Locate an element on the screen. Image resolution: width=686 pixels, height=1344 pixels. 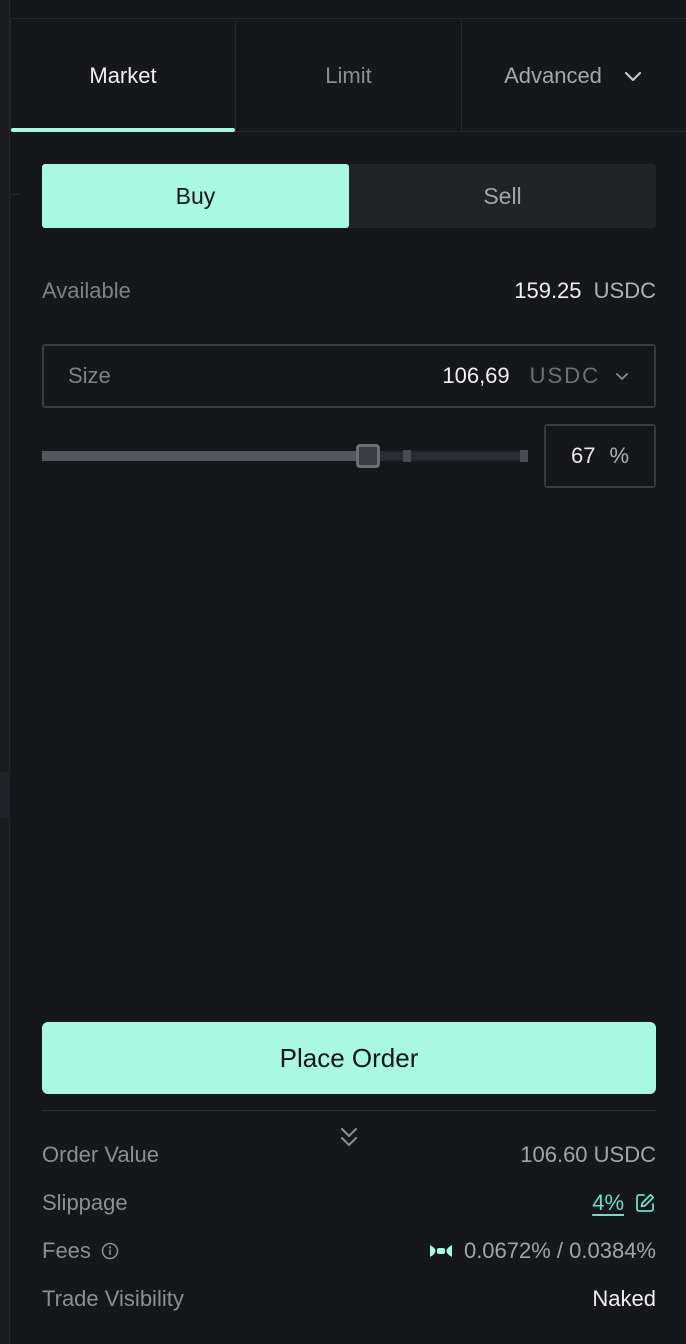
active-tab-indicator is located at coordinates (123, 130).